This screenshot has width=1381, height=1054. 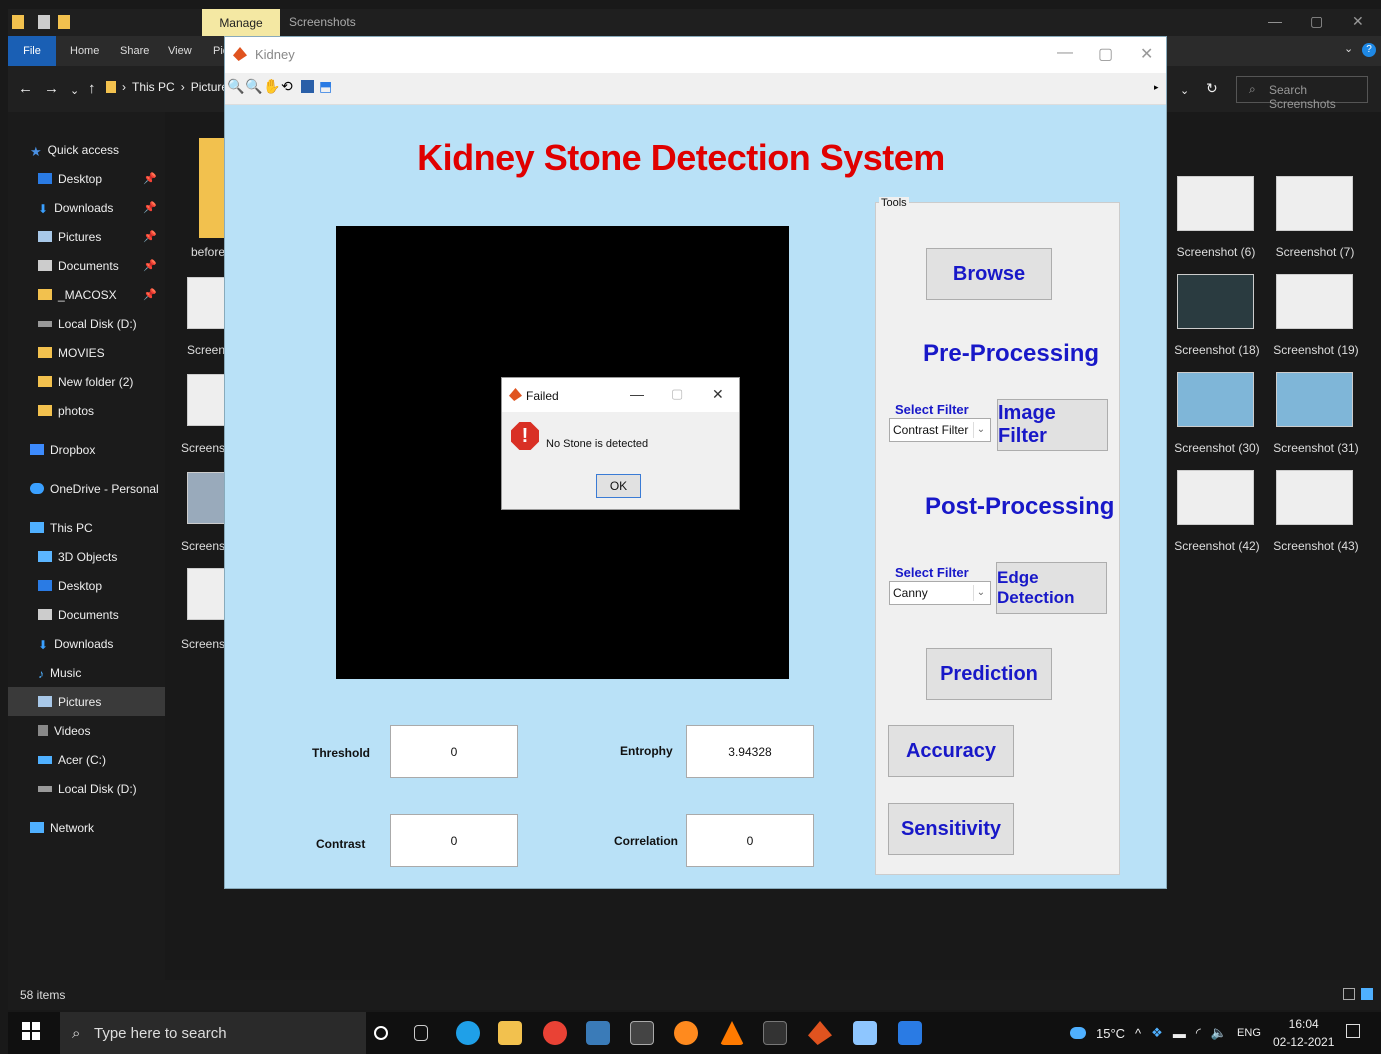 I want to click on browse-button: Browse, so click(x=989, y=274).